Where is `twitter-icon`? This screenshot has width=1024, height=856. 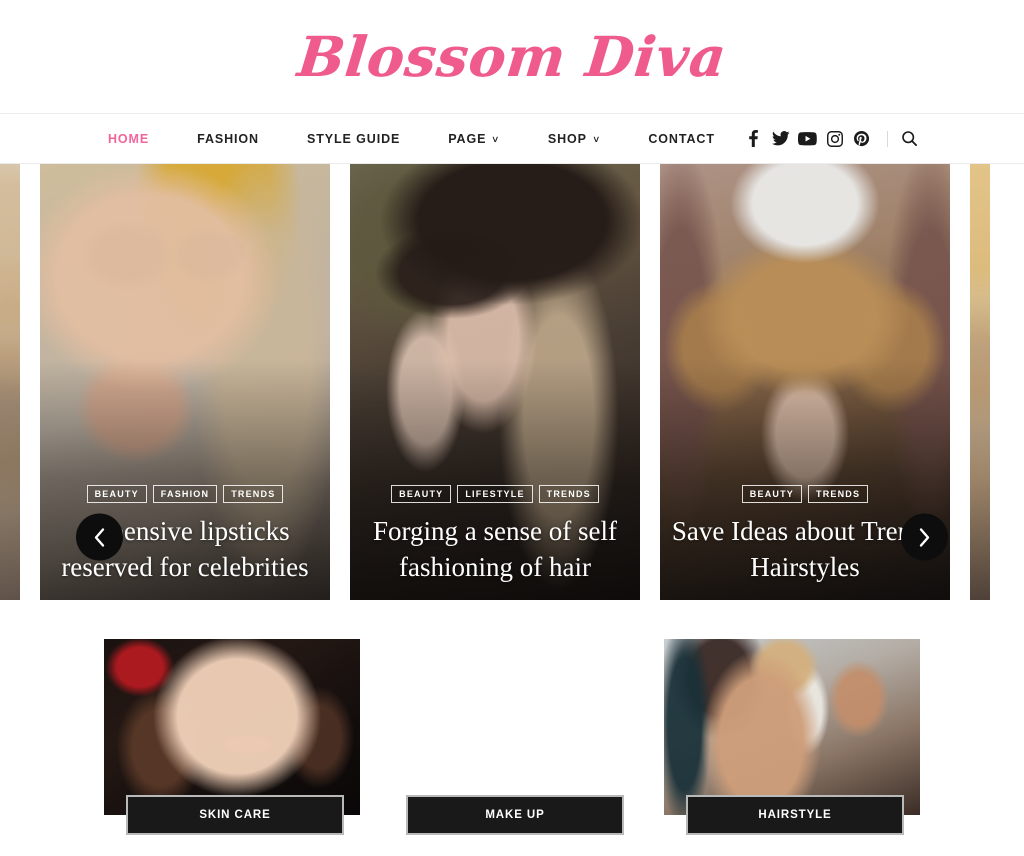 twitter-icon is located at coordinates (780, 139).